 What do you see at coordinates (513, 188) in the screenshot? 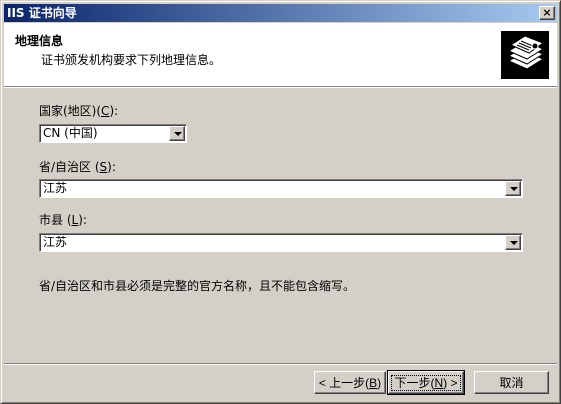
I see `province-dropdown-chevron-down-icon` at bounding box center [513, 188].